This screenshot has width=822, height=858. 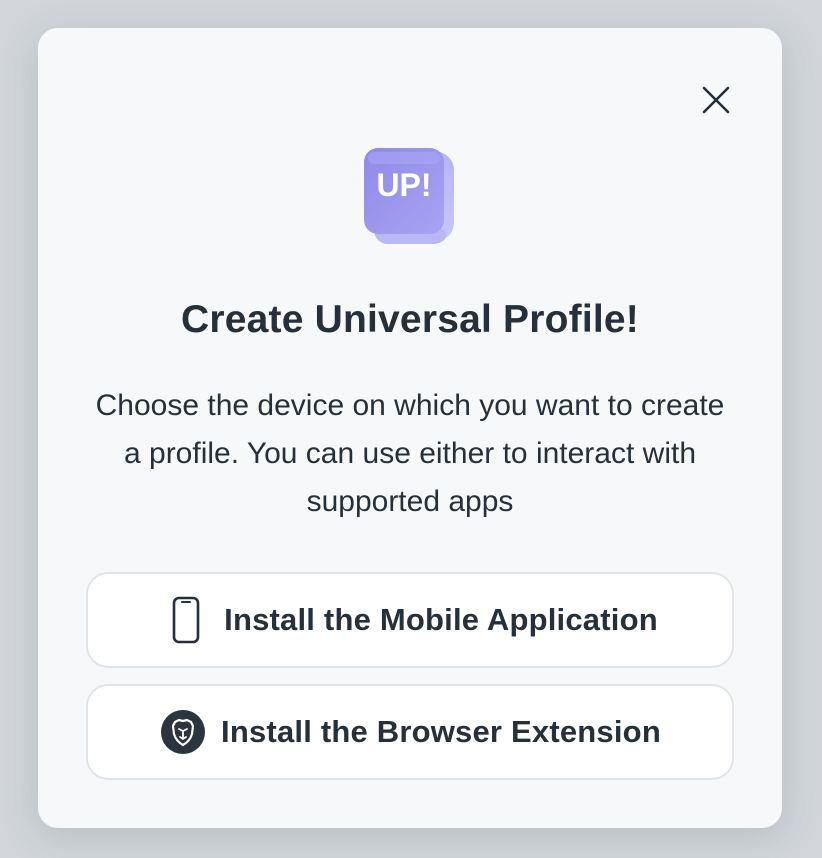 What do you see at coordinates (441, 619) in the screenshot?
I see `install-mobile-app-label: Install the Mobile Application` at bounding box center [441, 619].